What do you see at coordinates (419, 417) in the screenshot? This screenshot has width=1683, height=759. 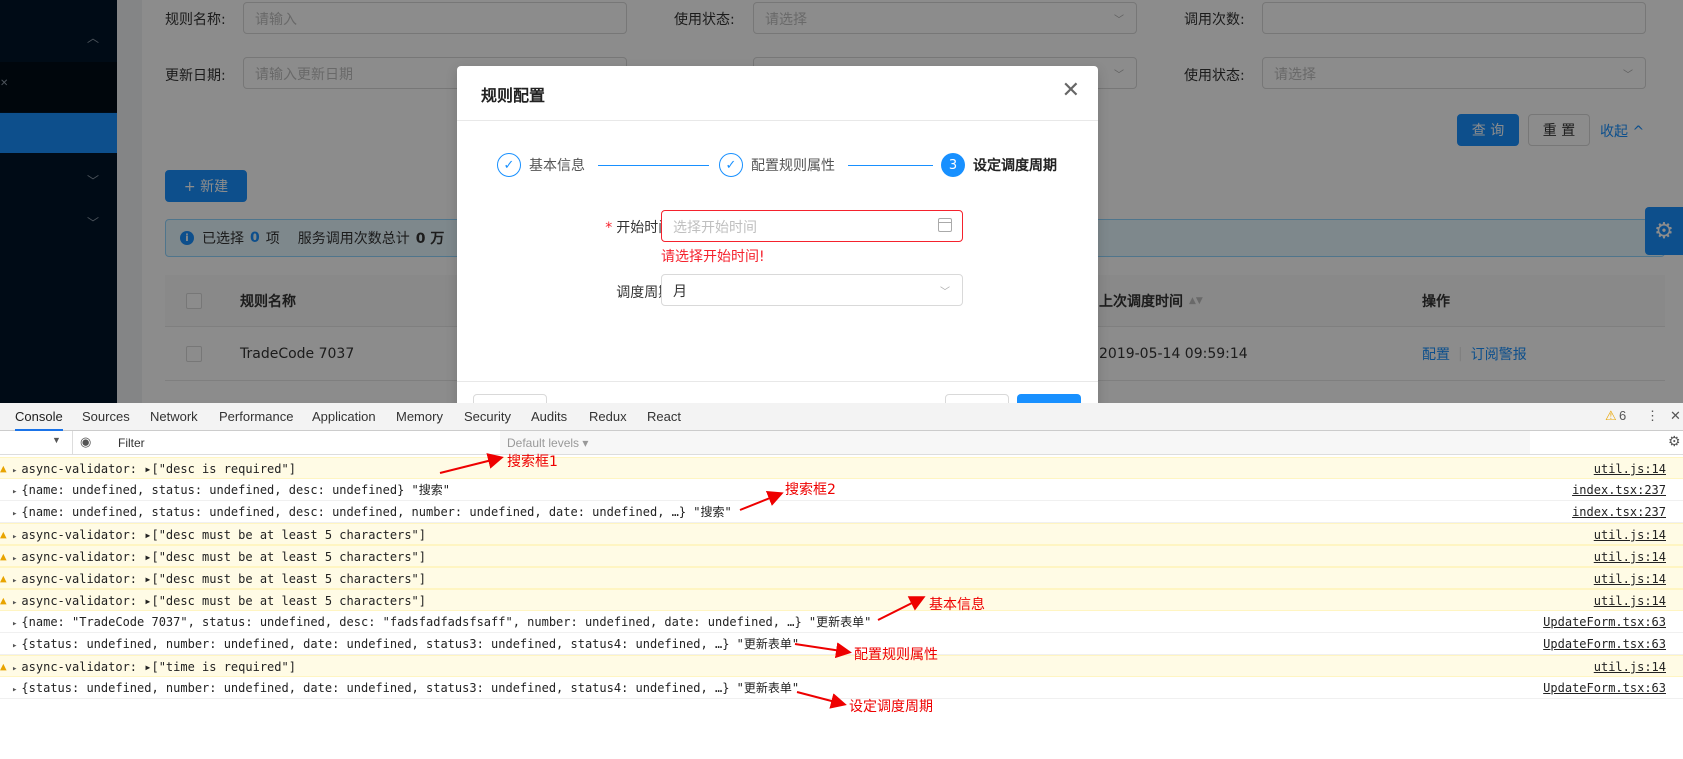 I see `tab-memory: Memory` at bounding box center [419, 417].